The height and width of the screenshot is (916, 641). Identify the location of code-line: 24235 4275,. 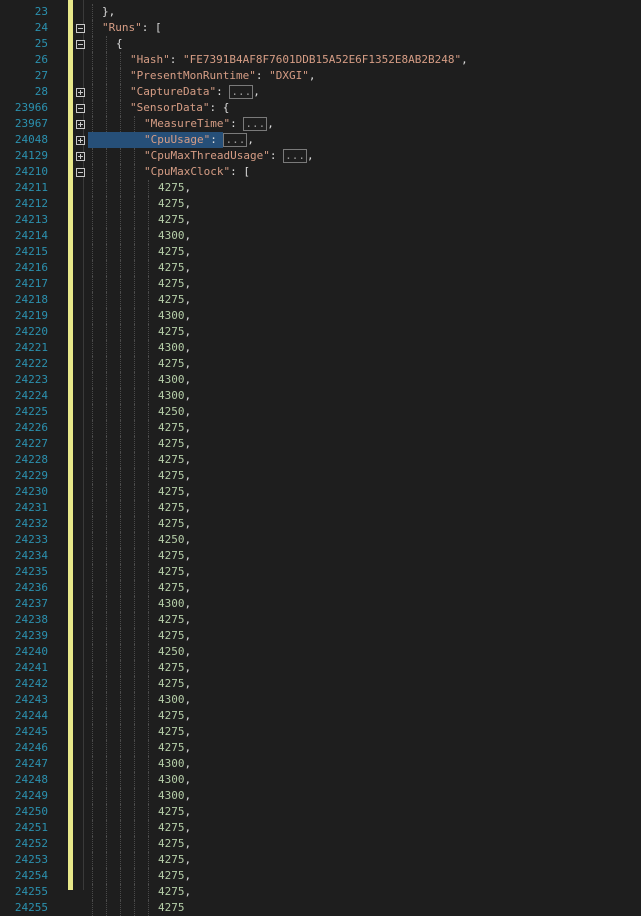
(320, 572).